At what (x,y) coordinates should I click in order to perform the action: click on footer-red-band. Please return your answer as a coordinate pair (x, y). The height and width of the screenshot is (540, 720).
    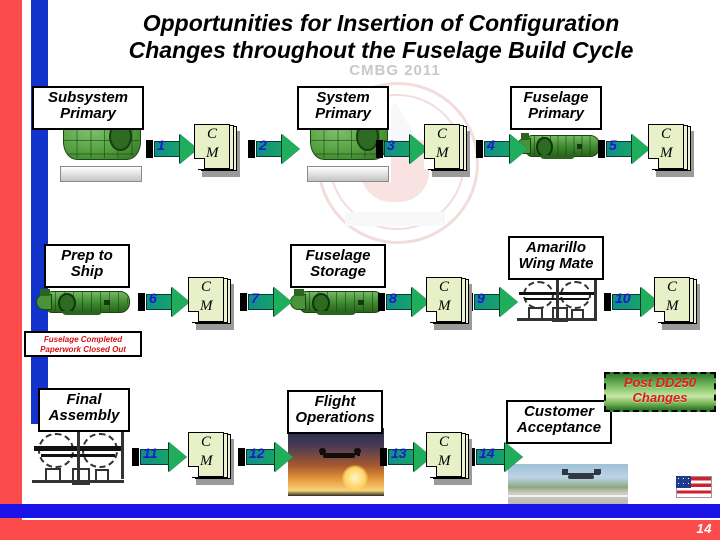
    Looking at the image, I should click on (360, 530).